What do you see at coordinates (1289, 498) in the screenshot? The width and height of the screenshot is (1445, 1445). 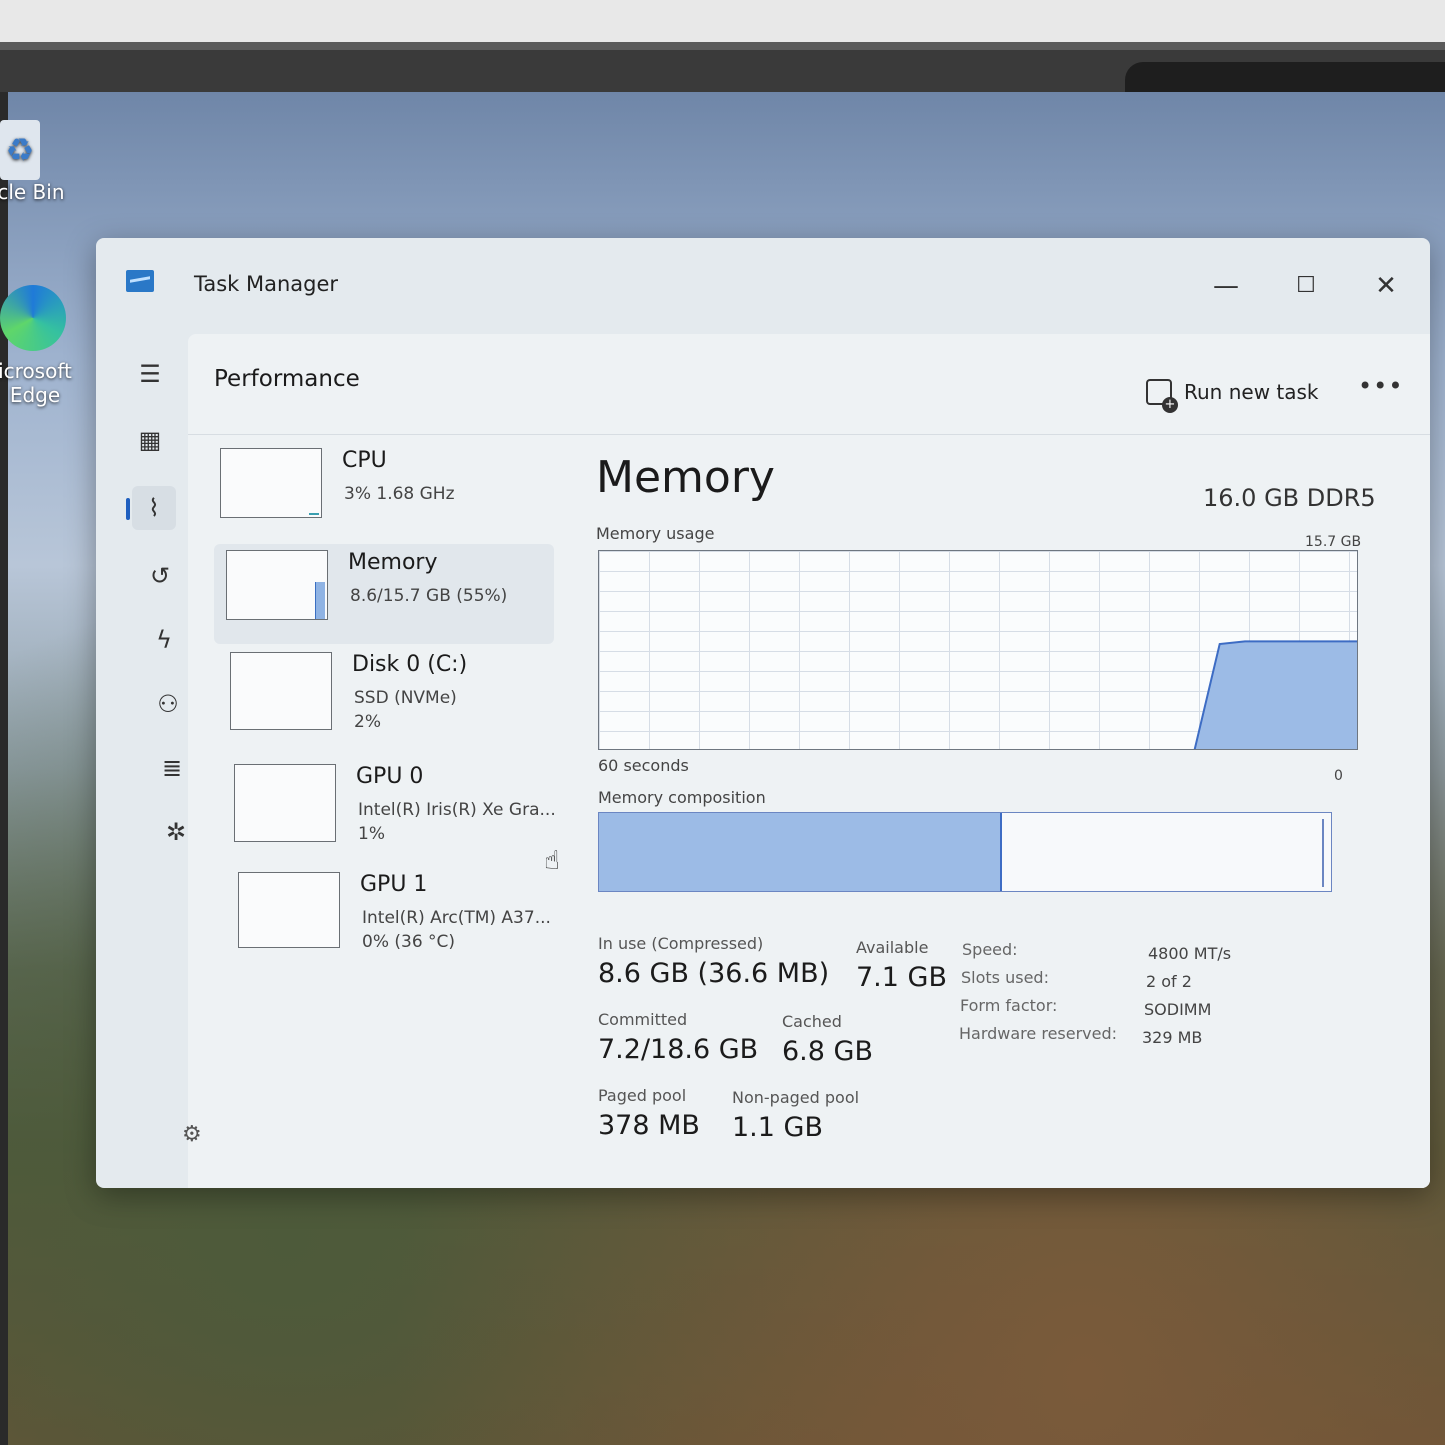 I see `memory-spec: 16.0 GB DDR5` at bounding box center [1289, 498].